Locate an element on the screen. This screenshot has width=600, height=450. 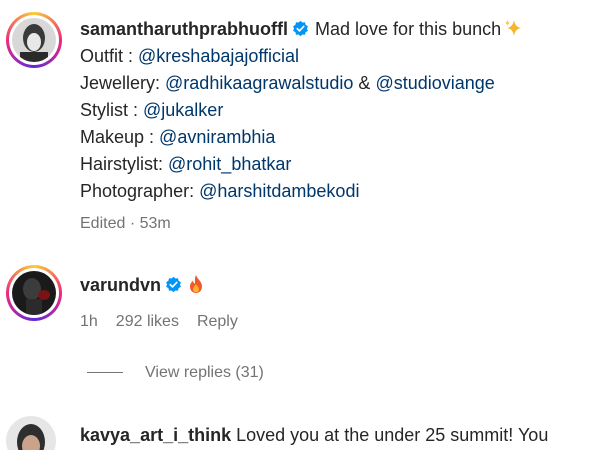
mention-link: @rohit_bhatkar is located at coordinates (229, 164).